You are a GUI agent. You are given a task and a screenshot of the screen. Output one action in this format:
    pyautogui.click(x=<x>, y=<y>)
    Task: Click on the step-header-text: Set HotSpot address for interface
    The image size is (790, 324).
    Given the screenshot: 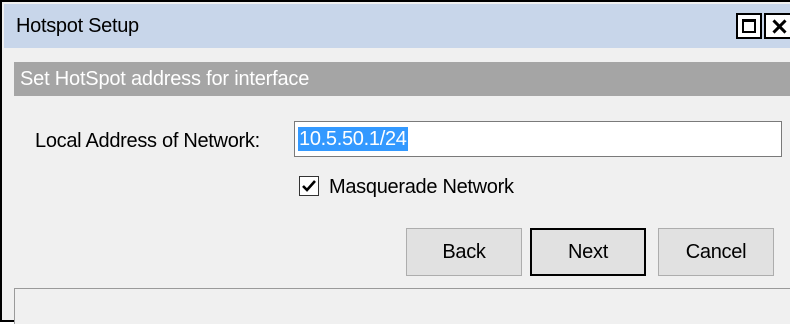 What is the action you would take?
    pyautogui.click(x=165, y=79)
    